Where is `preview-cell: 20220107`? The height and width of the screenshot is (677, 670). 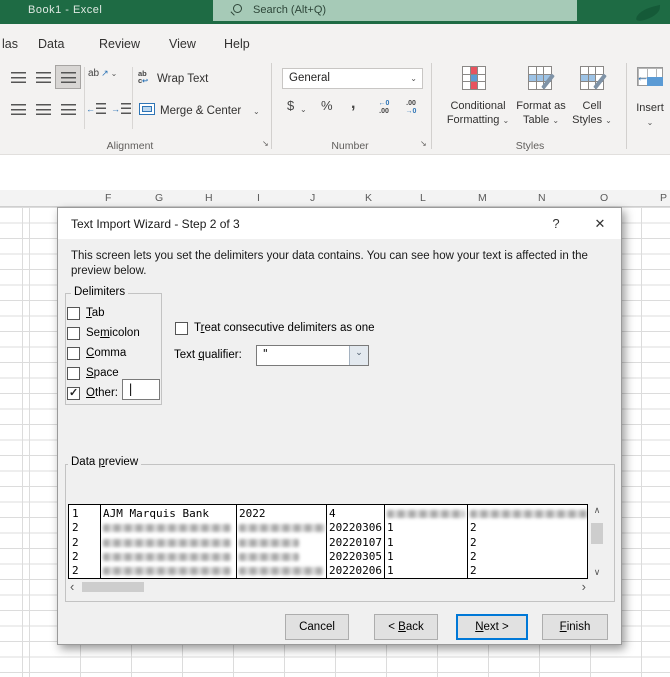
preview-cell: 20220107 is located at coordinates (355, 542).